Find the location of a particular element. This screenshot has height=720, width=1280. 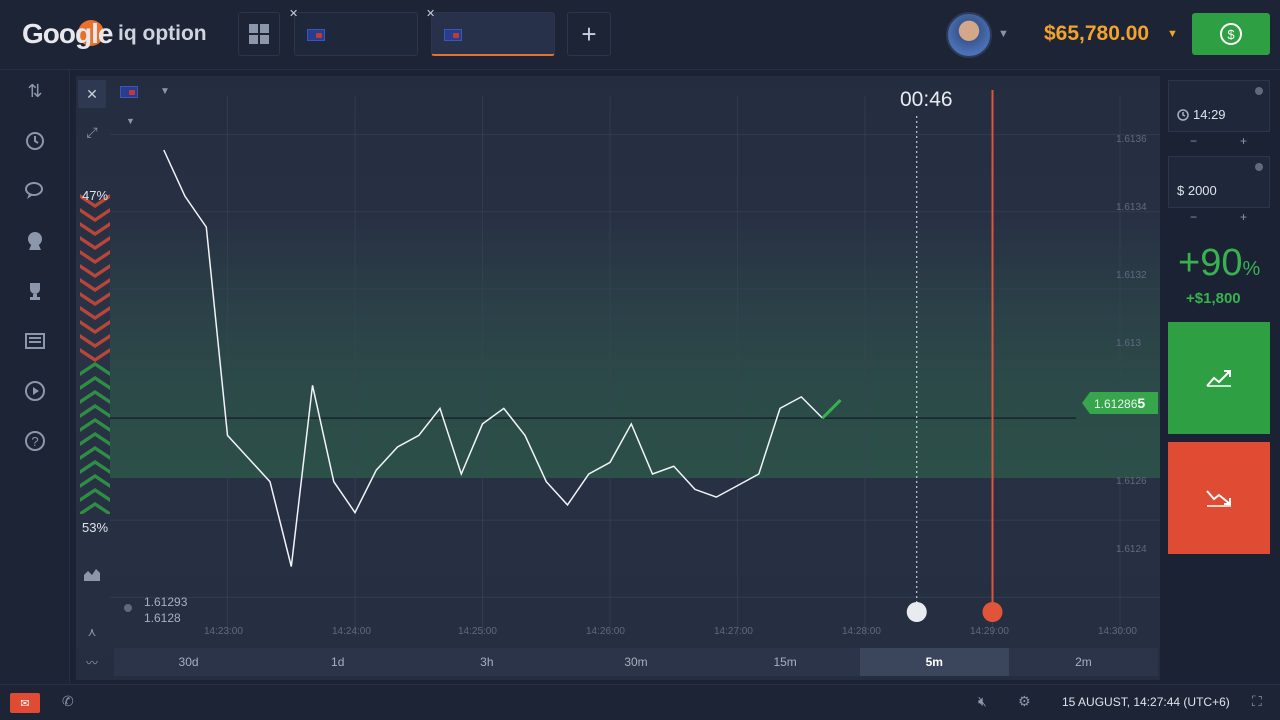

trophy-icon is located at coordinates (35, 291).